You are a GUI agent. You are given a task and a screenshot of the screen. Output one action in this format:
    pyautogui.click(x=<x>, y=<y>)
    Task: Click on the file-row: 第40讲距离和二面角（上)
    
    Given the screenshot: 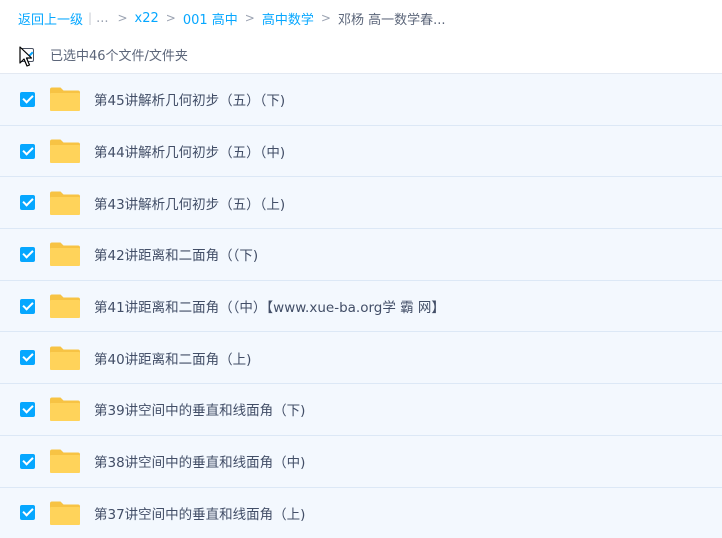 What is the action you would take?
    pyautogui.click(x=361, y=358)
    